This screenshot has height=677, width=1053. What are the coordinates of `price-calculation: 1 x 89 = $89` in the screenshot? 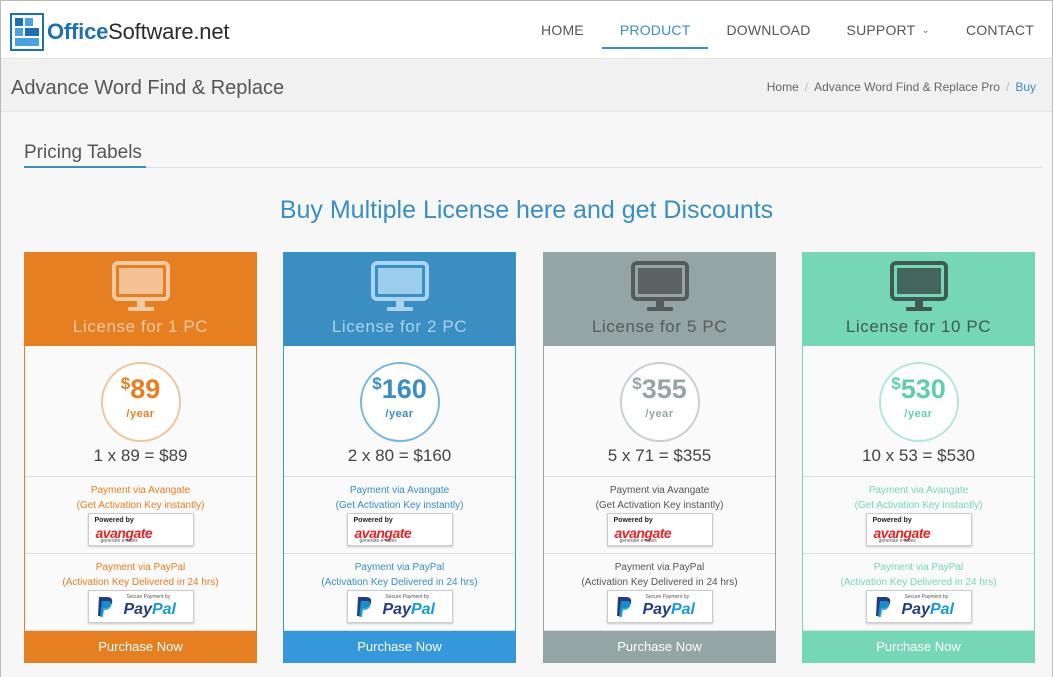 It's located at (140, 455).